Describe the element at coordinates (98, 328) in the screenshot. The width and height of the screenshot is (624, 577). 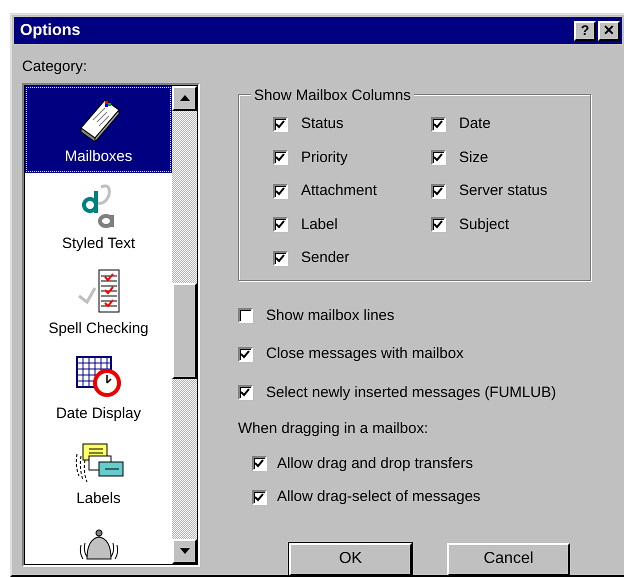
I see `category-item-label: Spell Checking` at that location.